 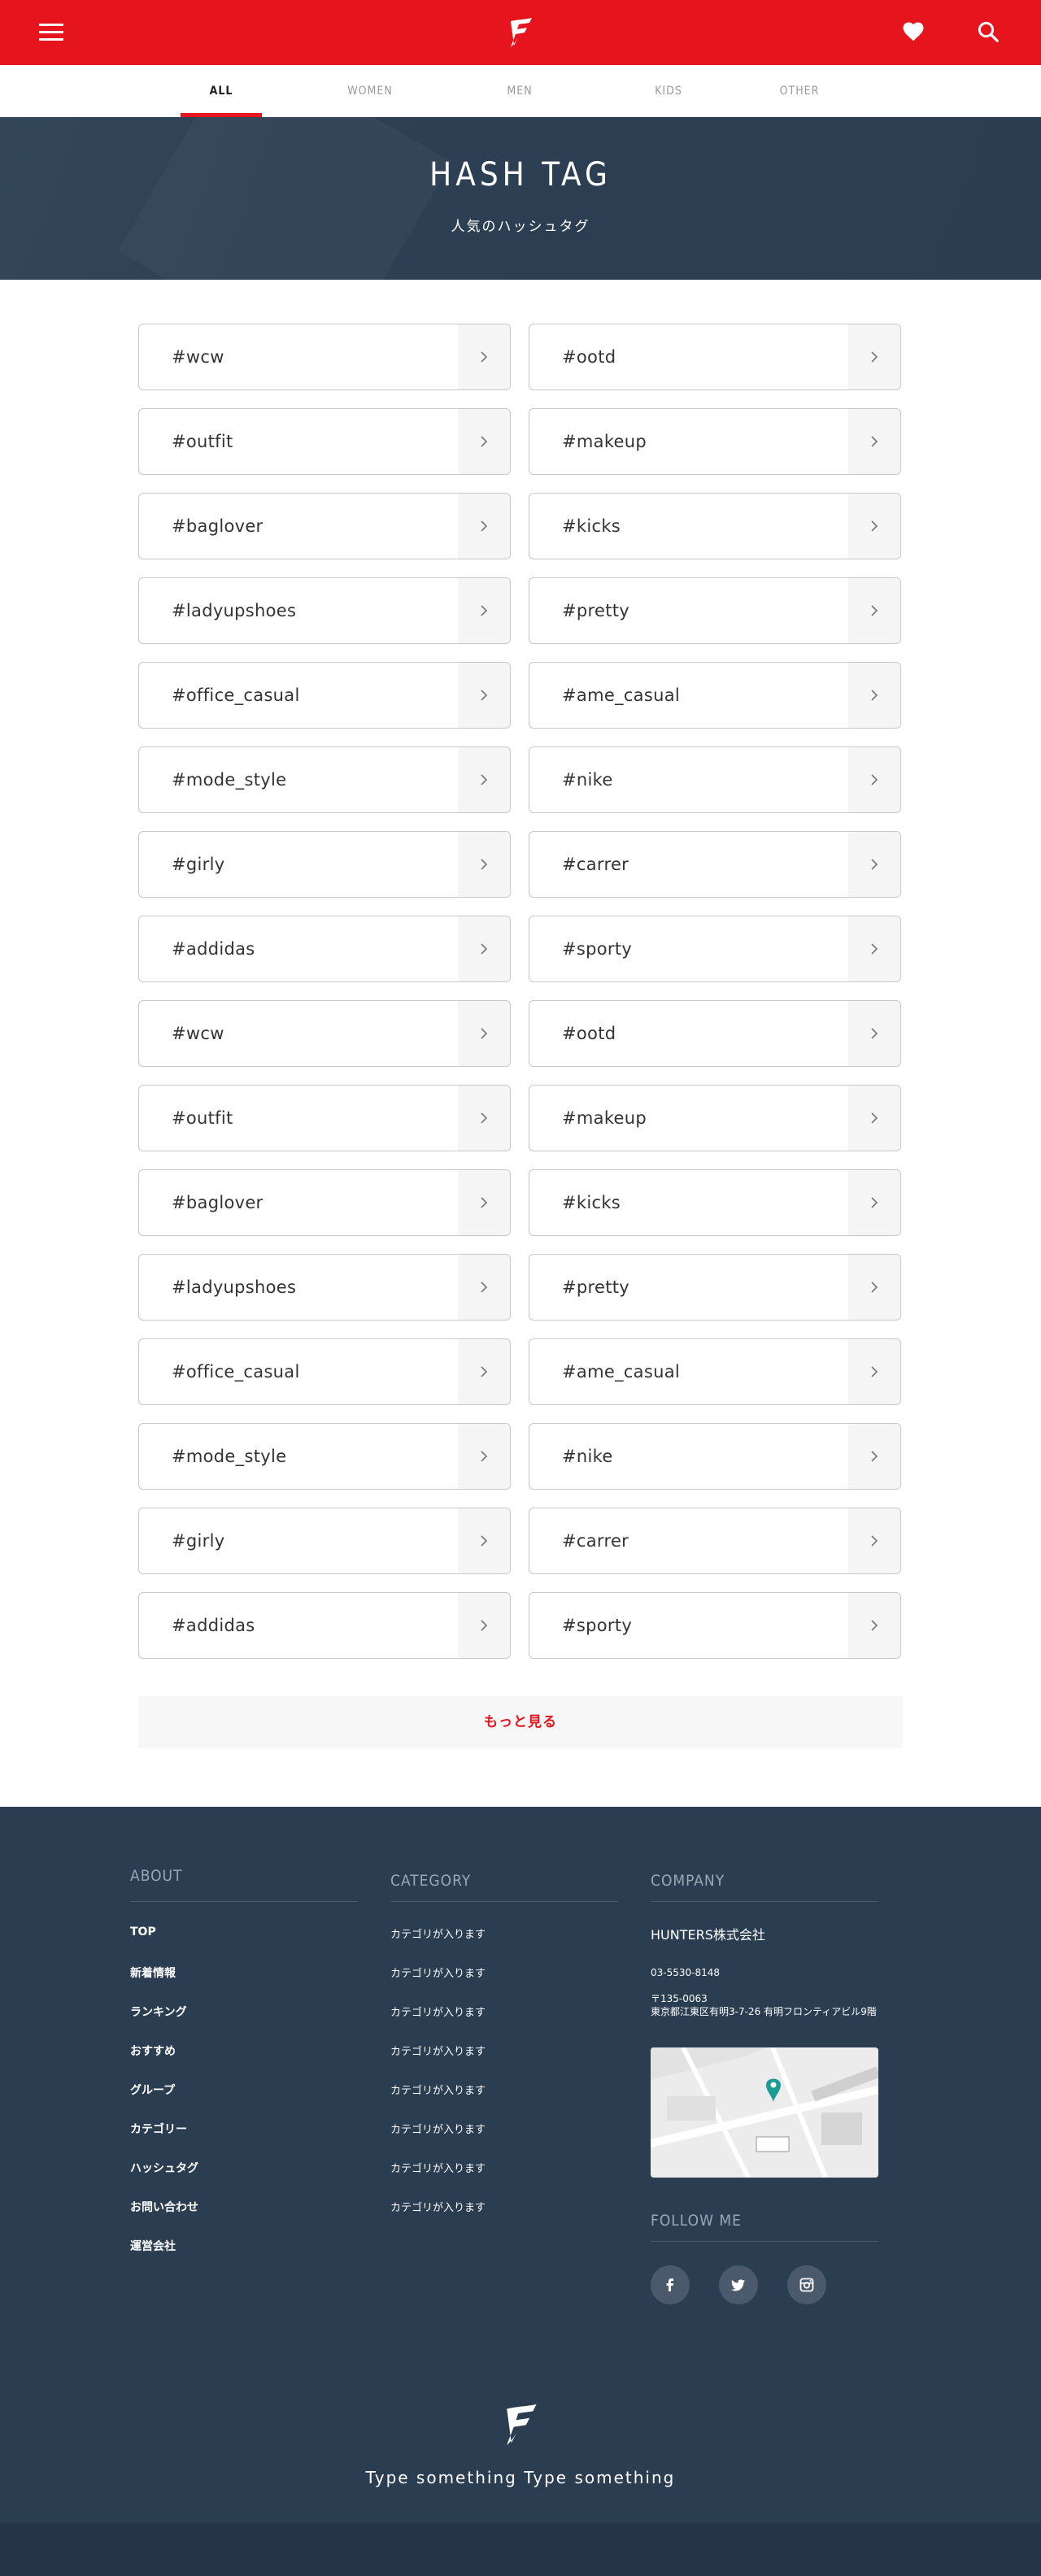 I want to click on footer-about-link: ランキング, so click(x=158, y=2012).